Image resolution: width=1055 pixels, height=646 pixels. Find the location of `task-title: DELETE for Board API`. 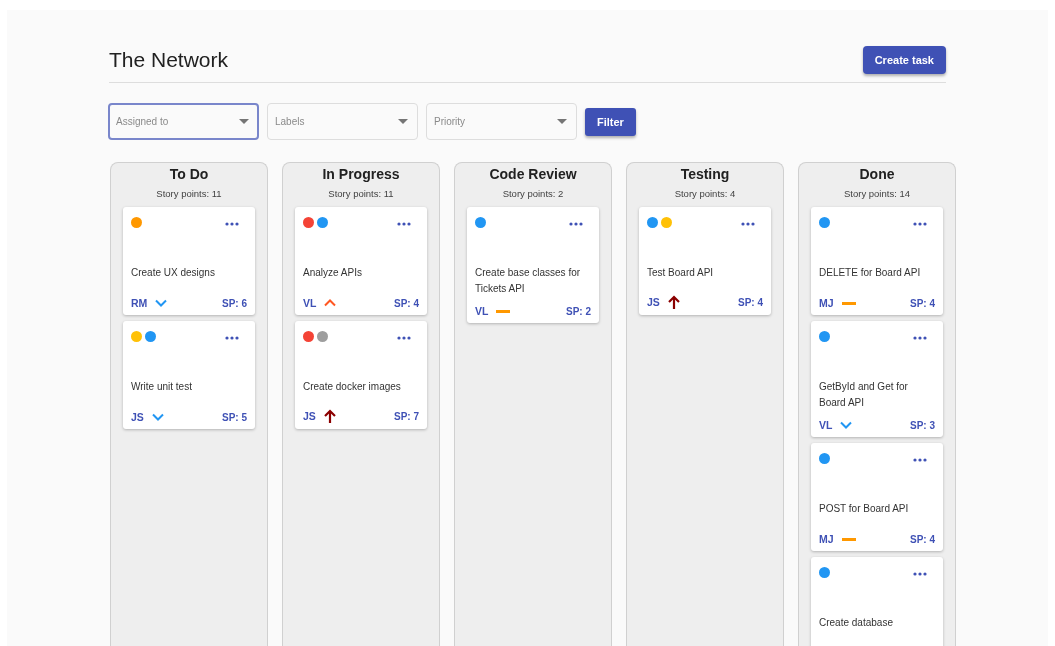

task-title: DELETE for Board API is located at coordinates (870, 273).